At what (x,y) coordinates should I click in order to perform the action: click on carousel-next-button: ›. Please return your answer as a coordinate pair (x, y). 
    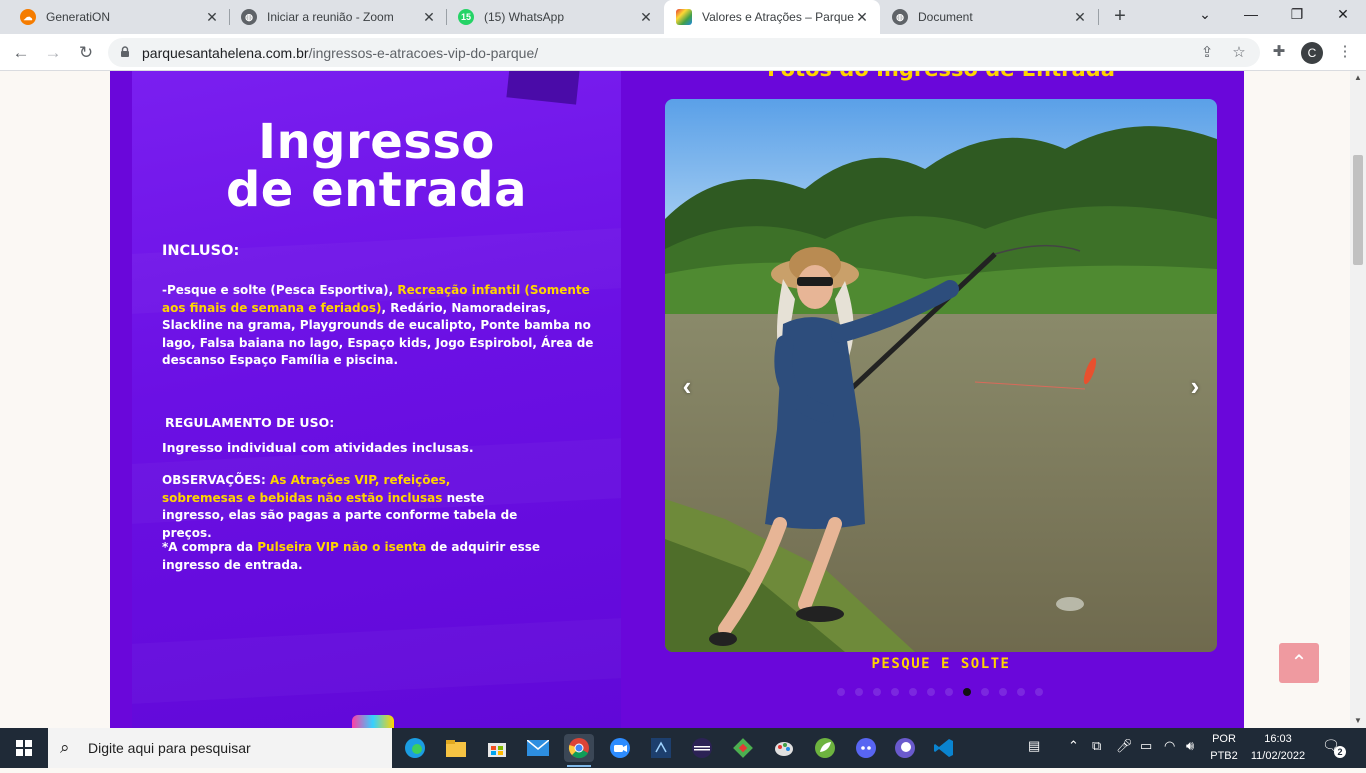
    Looking at the image, I should click on (1195, 386).